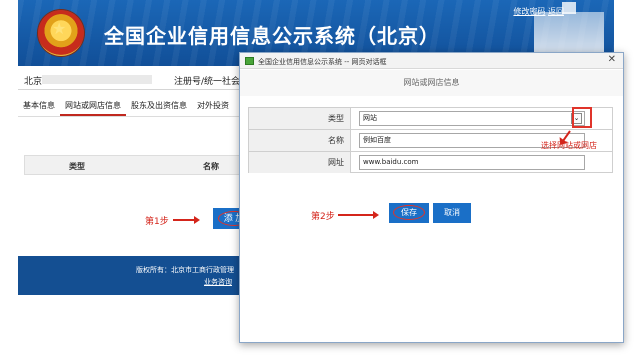 The width and height of the screenshot is (640, 358). I want to click on form-row-type: 类型 网站 ⌄, so click(430, 119).